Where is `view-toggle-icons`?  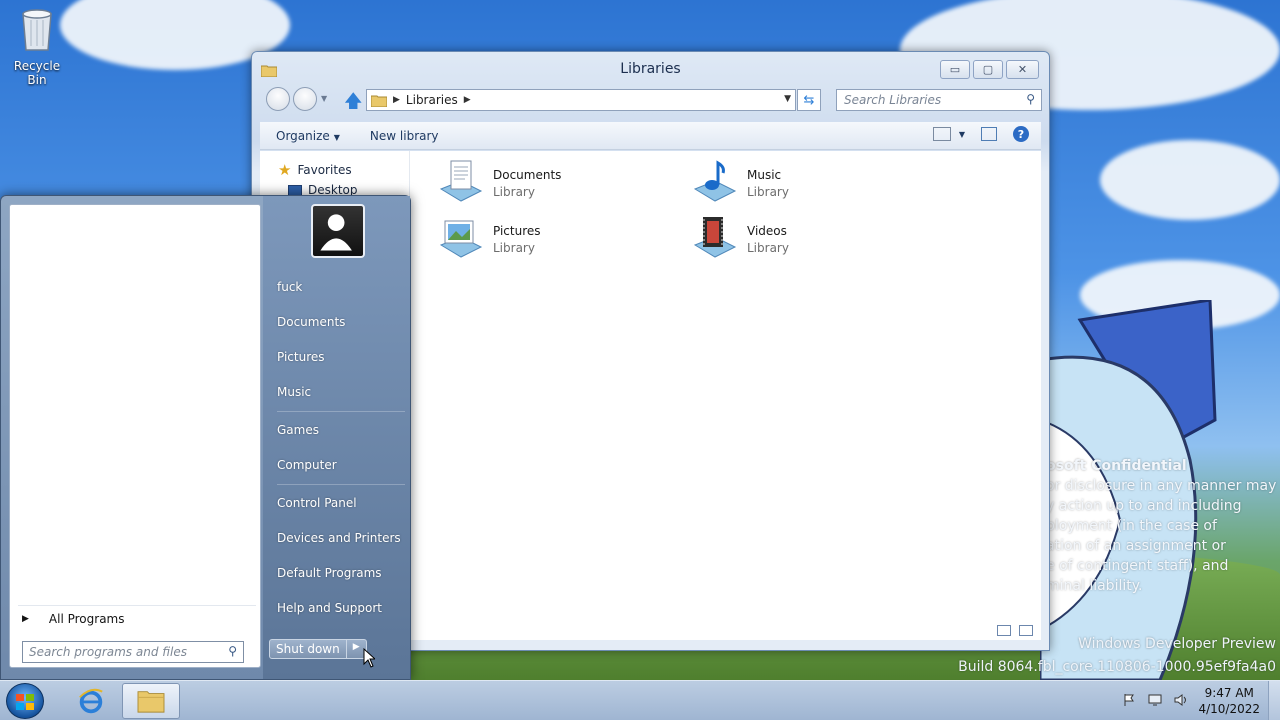
view-toggle-icons is located at coordinates (1015, 630).